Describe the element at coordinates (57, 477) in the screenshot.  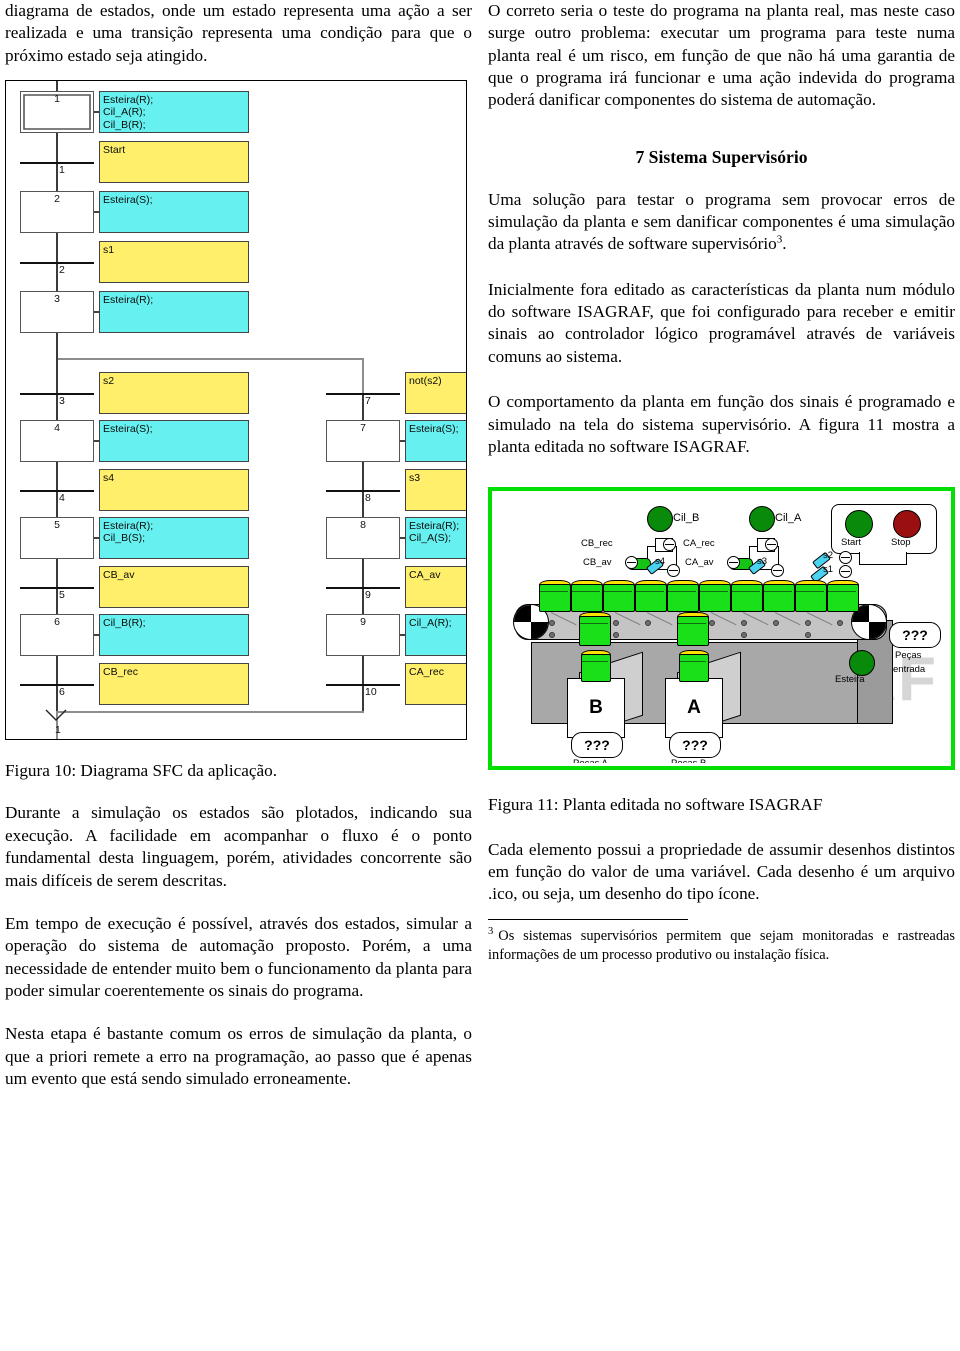
I see `sfc-line-s4-t4` at that location.